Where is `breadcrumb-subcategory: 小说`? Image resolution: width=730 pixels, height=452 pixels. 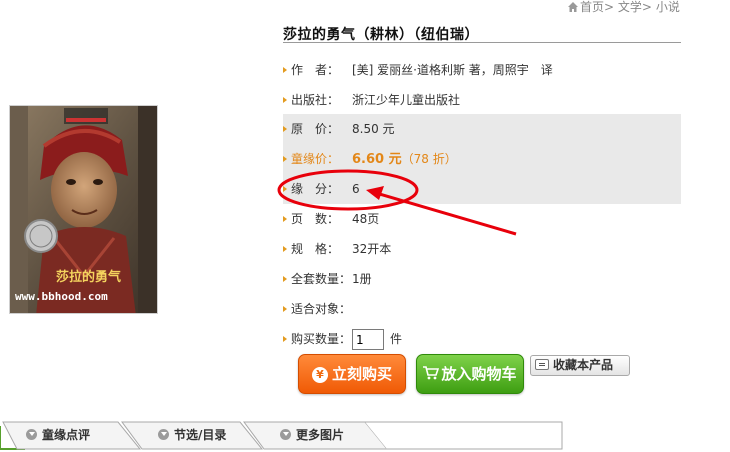 breadcrumb-subcategory: 小说 is located at coordinates (668, 7).